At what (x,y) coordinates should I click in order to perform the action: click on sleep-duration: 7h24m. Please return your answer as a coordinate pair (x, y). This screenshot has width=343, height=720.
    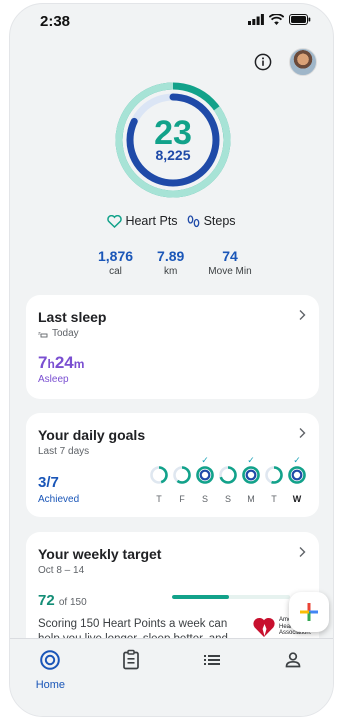
    Looking at the image, I should click on (172, 363).